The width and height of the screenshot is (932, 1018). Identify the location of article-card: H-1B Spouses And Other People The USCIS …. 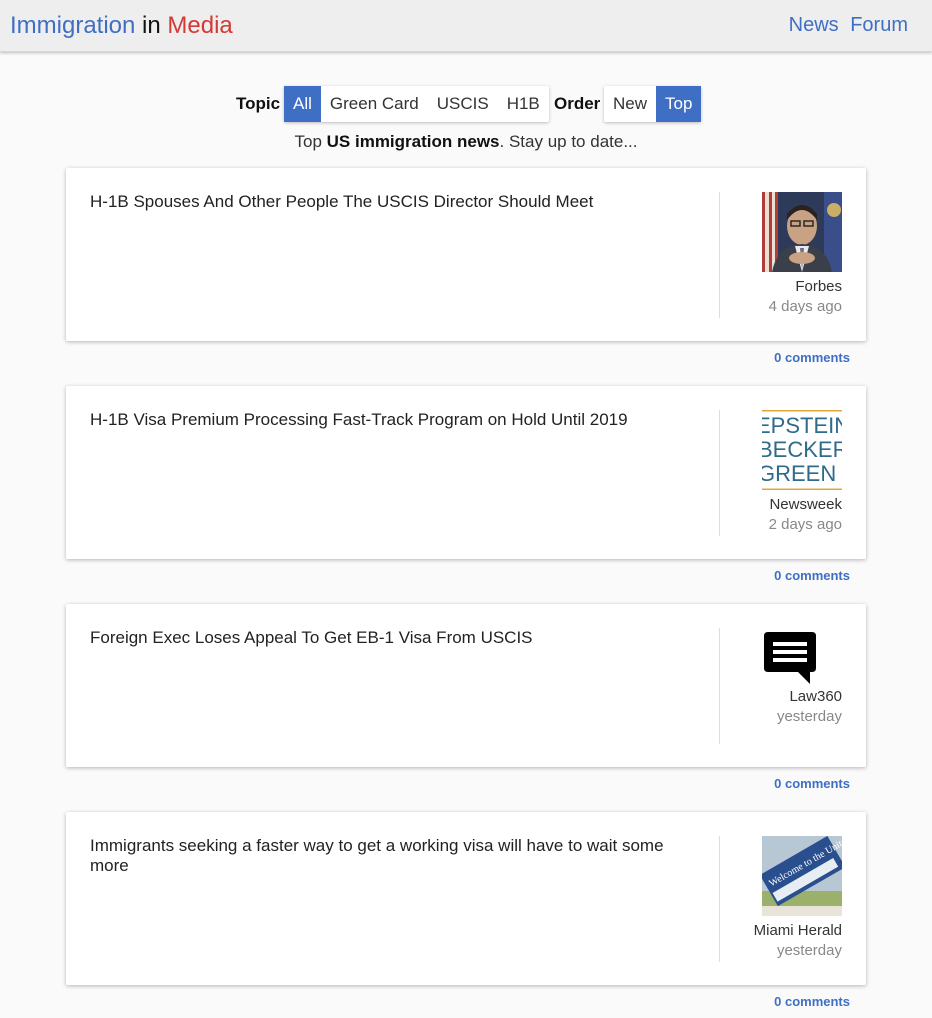
(466, 254).